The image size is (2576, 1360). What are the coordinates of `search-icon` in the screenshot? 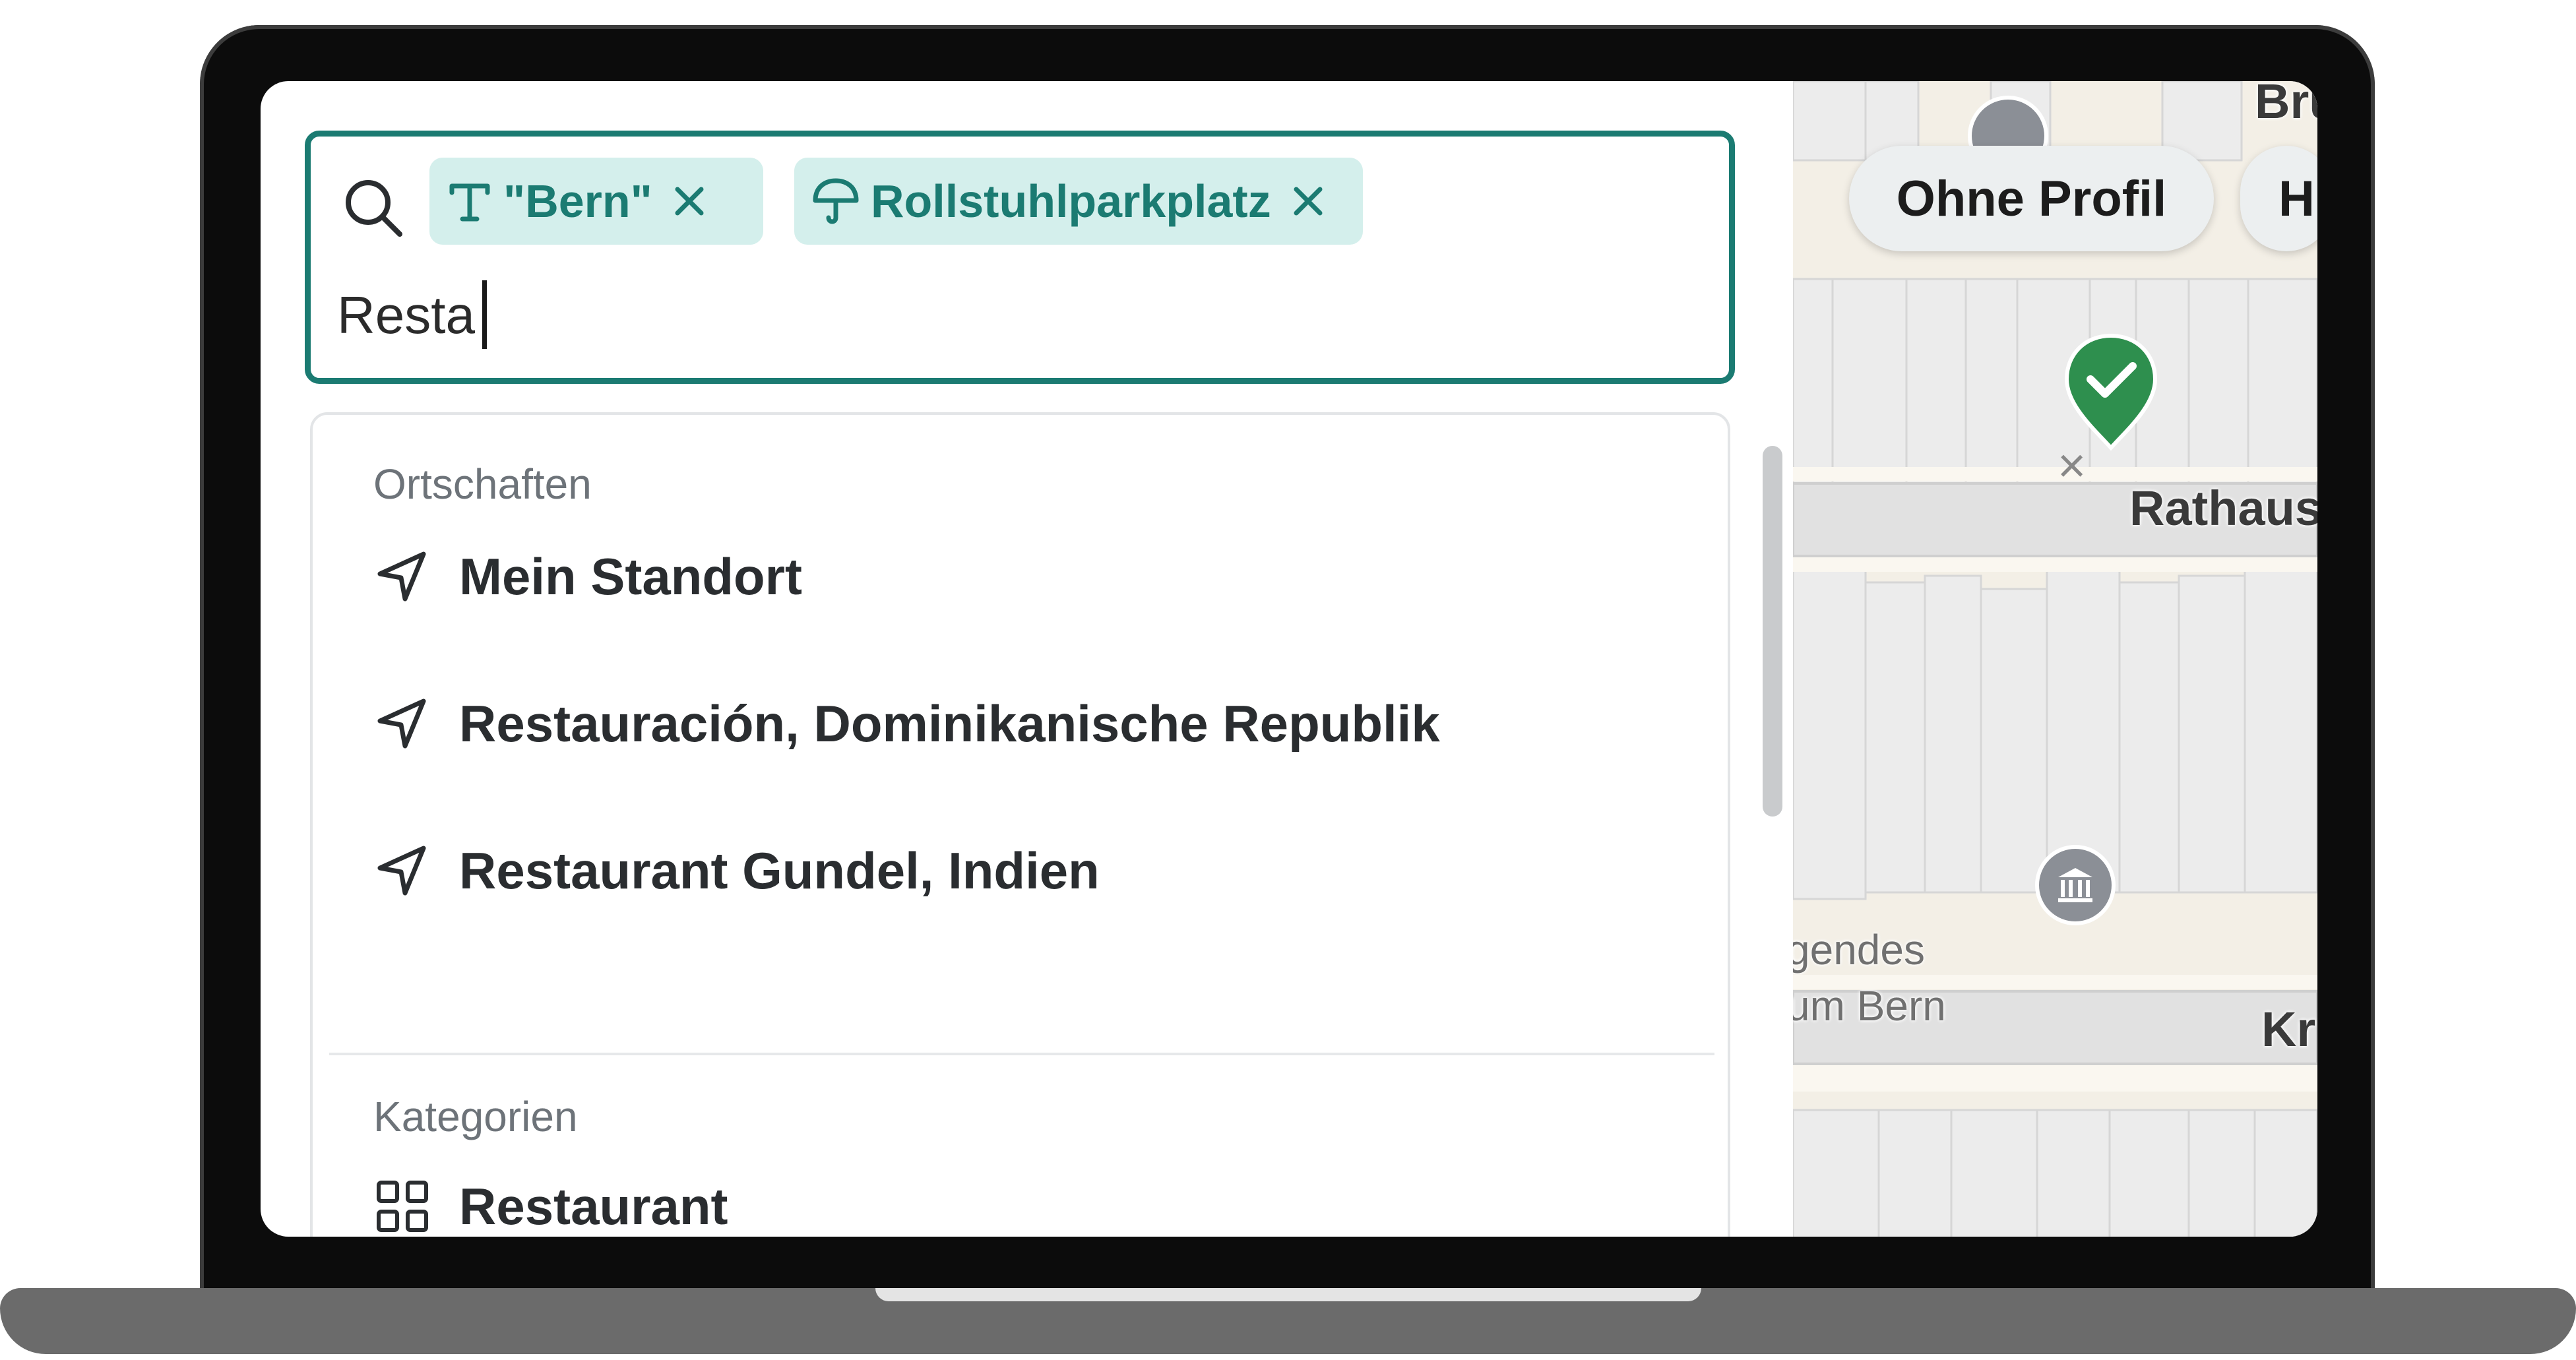 It's located at (374, 208).